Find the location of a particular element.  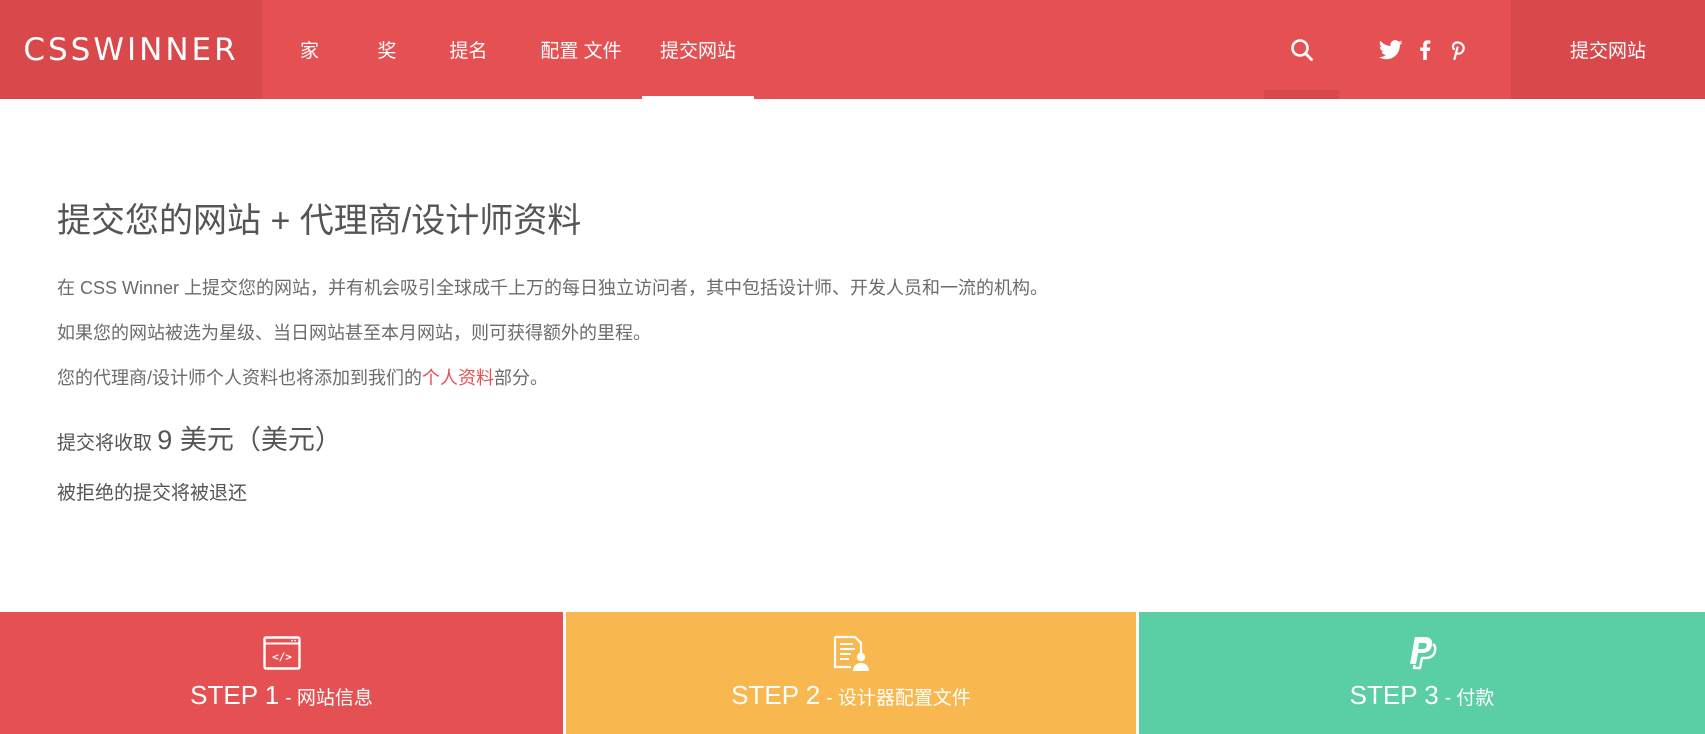

step-number: STEP 2 is located at coordinates (776, 695).